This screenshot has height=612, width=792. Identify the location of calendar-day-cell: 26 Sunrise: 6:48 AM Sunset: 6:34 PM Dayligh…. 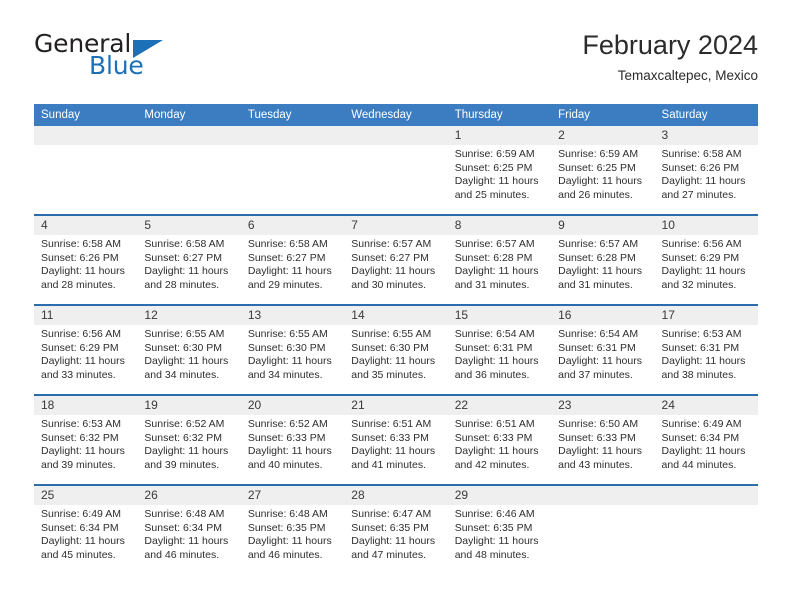
(189, 530).